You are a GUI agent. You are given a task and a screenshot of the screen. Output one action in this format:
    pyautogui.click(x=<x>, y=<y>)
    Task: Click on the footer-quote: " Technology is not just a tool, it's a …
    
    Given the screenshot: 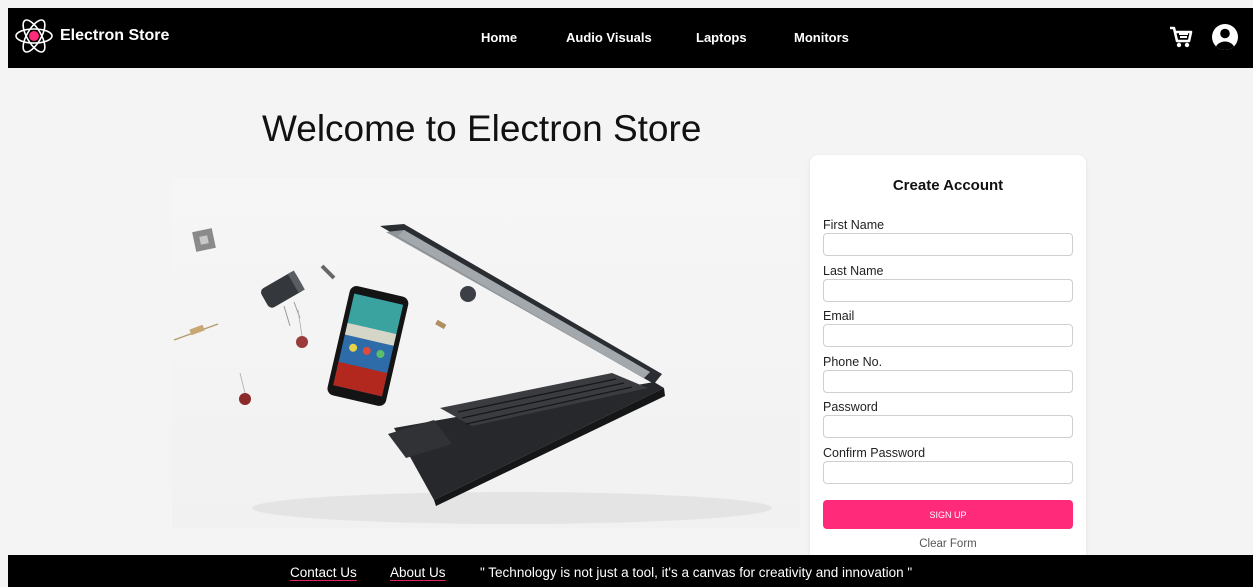 What is the action you would take?
    pyautogui.click(x=696, y=572)
    